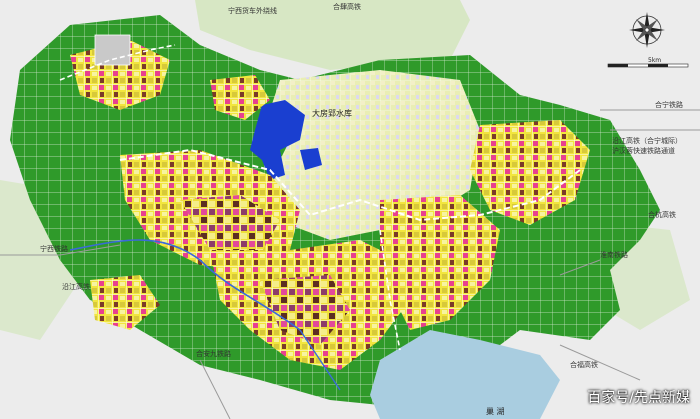 The image size is (700, 419). What do you see at coordinates (647, 141) in the screenshot?
I see `label-railway-yanjiang: 沿江高铁（合宁城际）` at bounding box center [647, 141].